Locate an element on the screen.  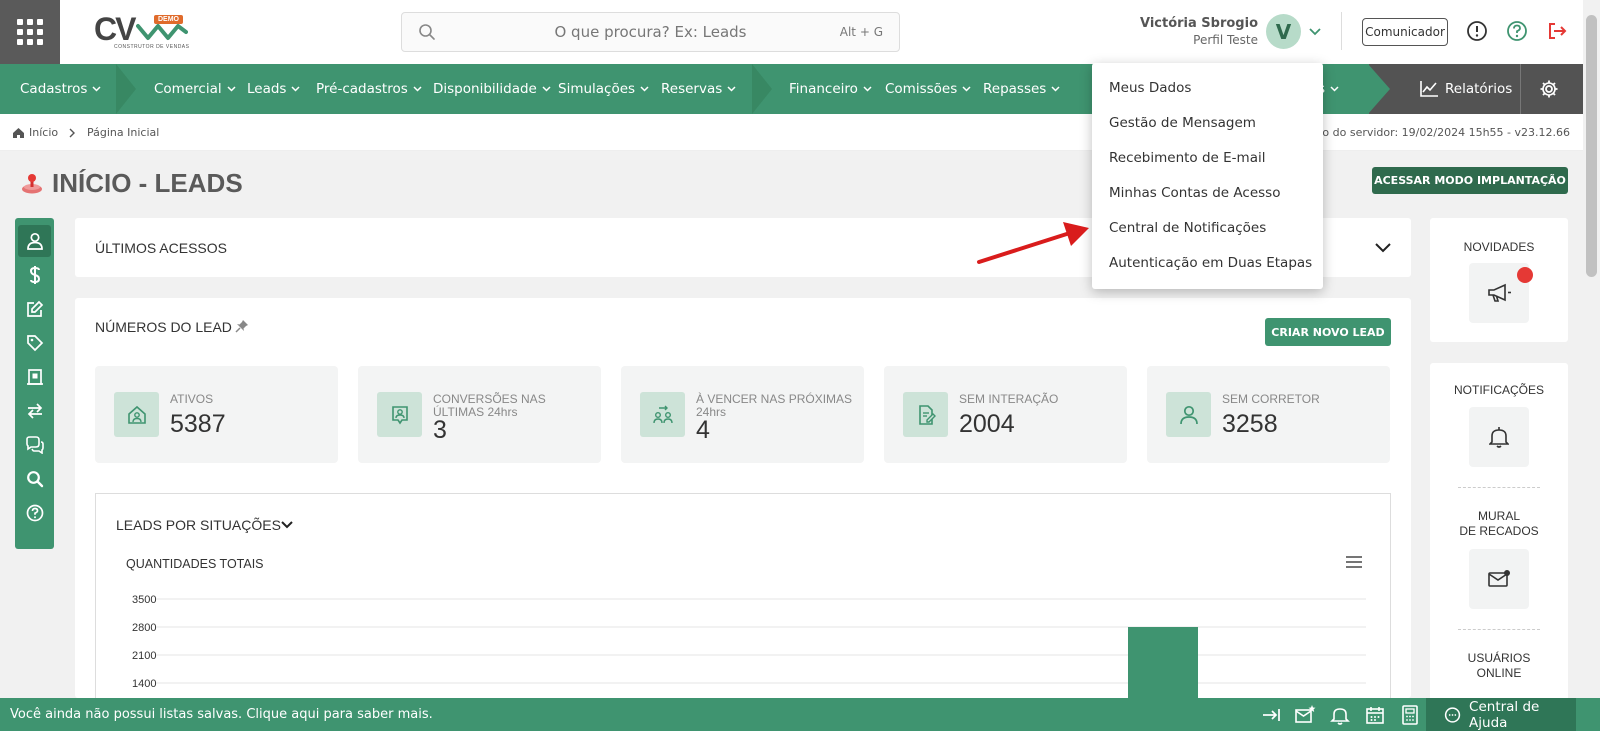
nav-item-simulacoes: Simulações is located at coordinates (603, 89).